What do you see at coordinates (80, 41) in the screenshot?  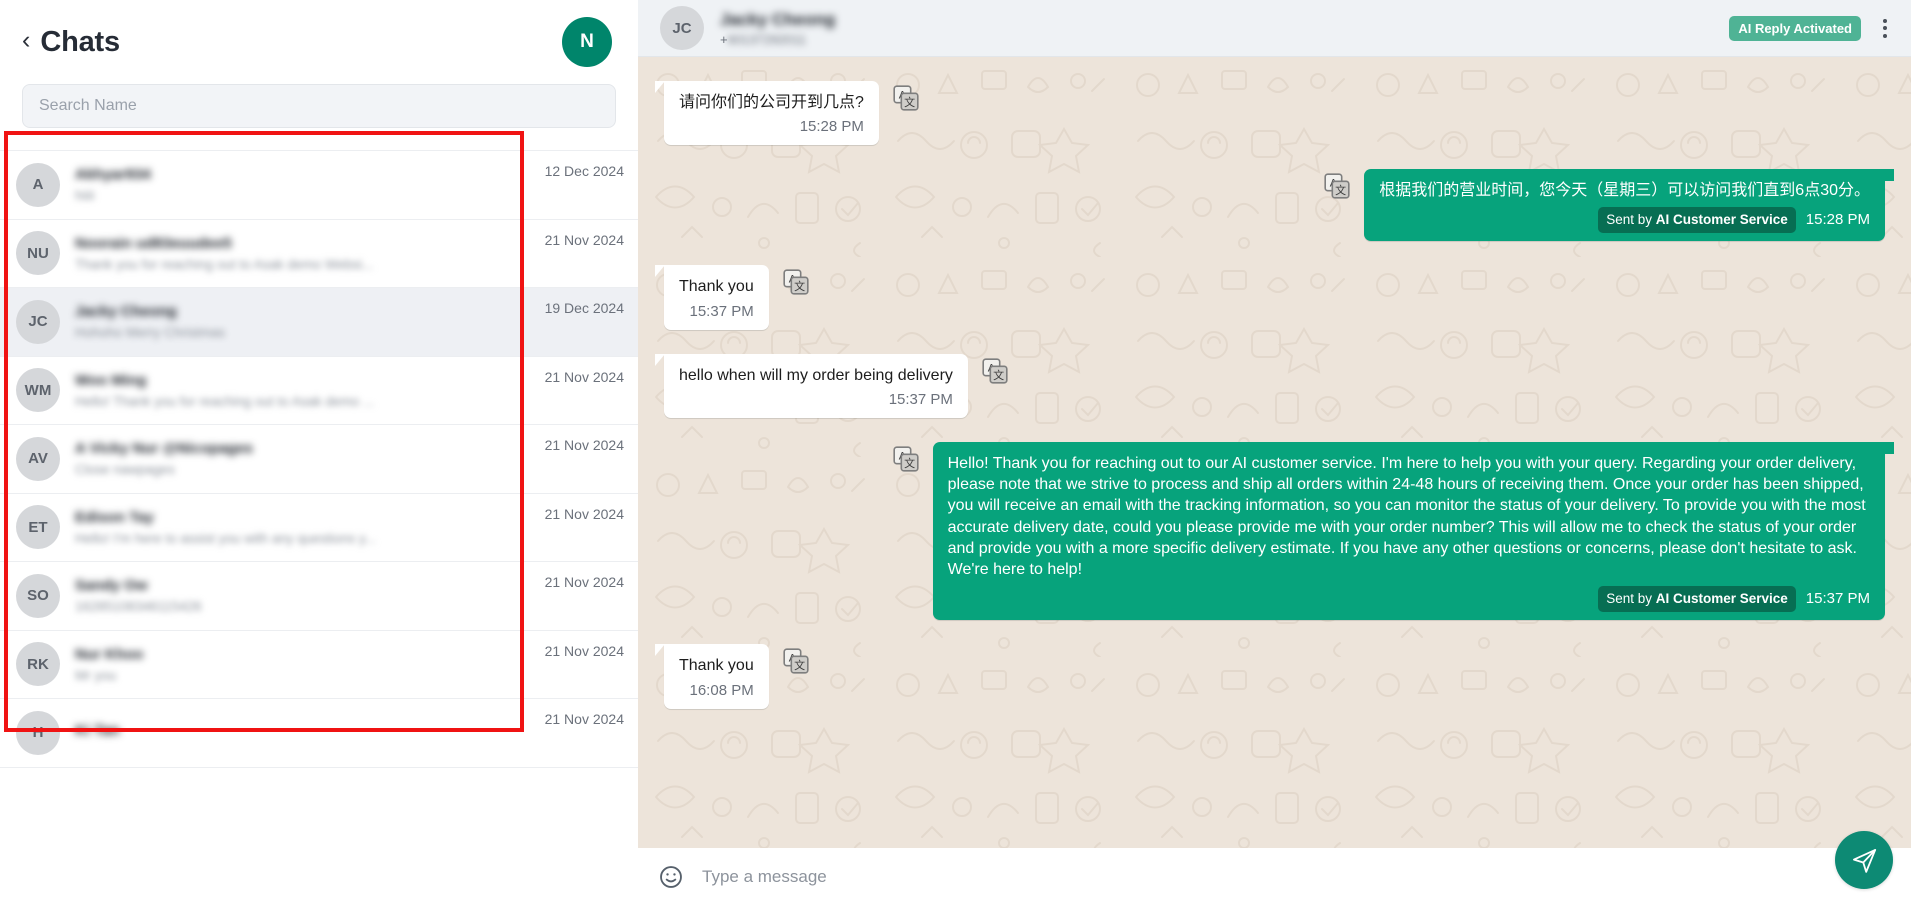 I see `page-title: Chats` at bounding box center [80, 41].